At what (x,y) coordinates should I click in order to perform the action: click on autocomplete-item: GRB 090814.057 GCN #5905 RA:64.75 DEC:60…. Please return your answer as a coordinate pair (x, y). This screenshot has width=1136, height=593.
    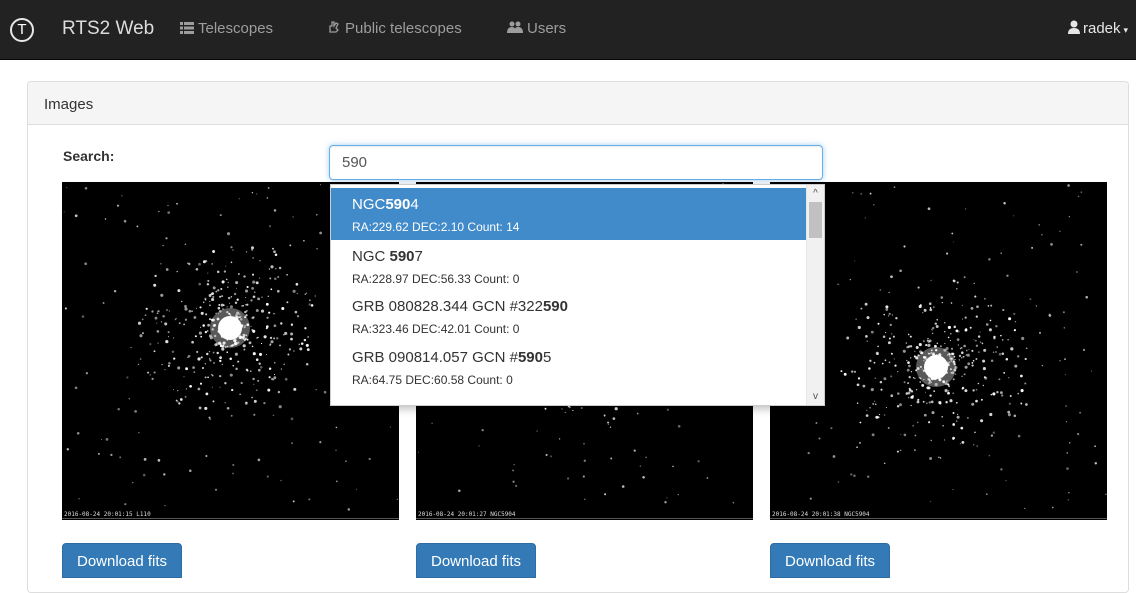
    Looking at the image, I should click on (569, 367).